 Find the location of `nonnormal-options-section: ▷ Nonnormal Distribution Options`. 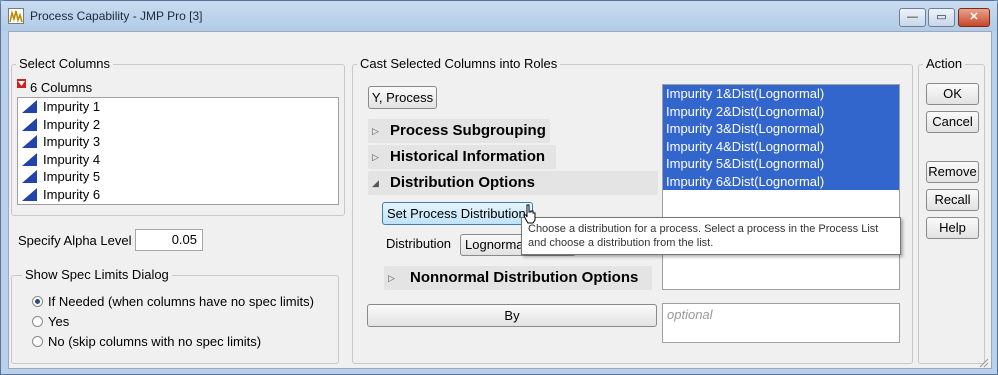

nonnormal-options-section: ▷ Nonnormal Distribution Options is located at coordinates (518, 278).